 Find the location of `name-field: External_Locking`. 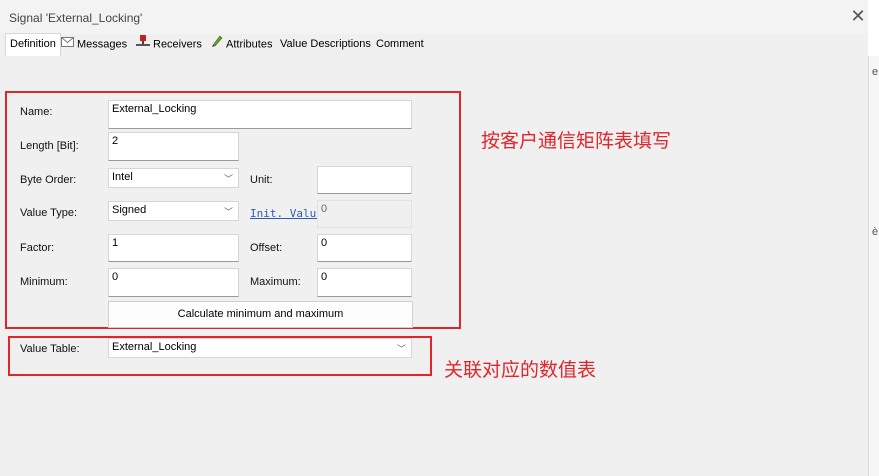

name-field: External_Locking is located at coordinates (260, 114).